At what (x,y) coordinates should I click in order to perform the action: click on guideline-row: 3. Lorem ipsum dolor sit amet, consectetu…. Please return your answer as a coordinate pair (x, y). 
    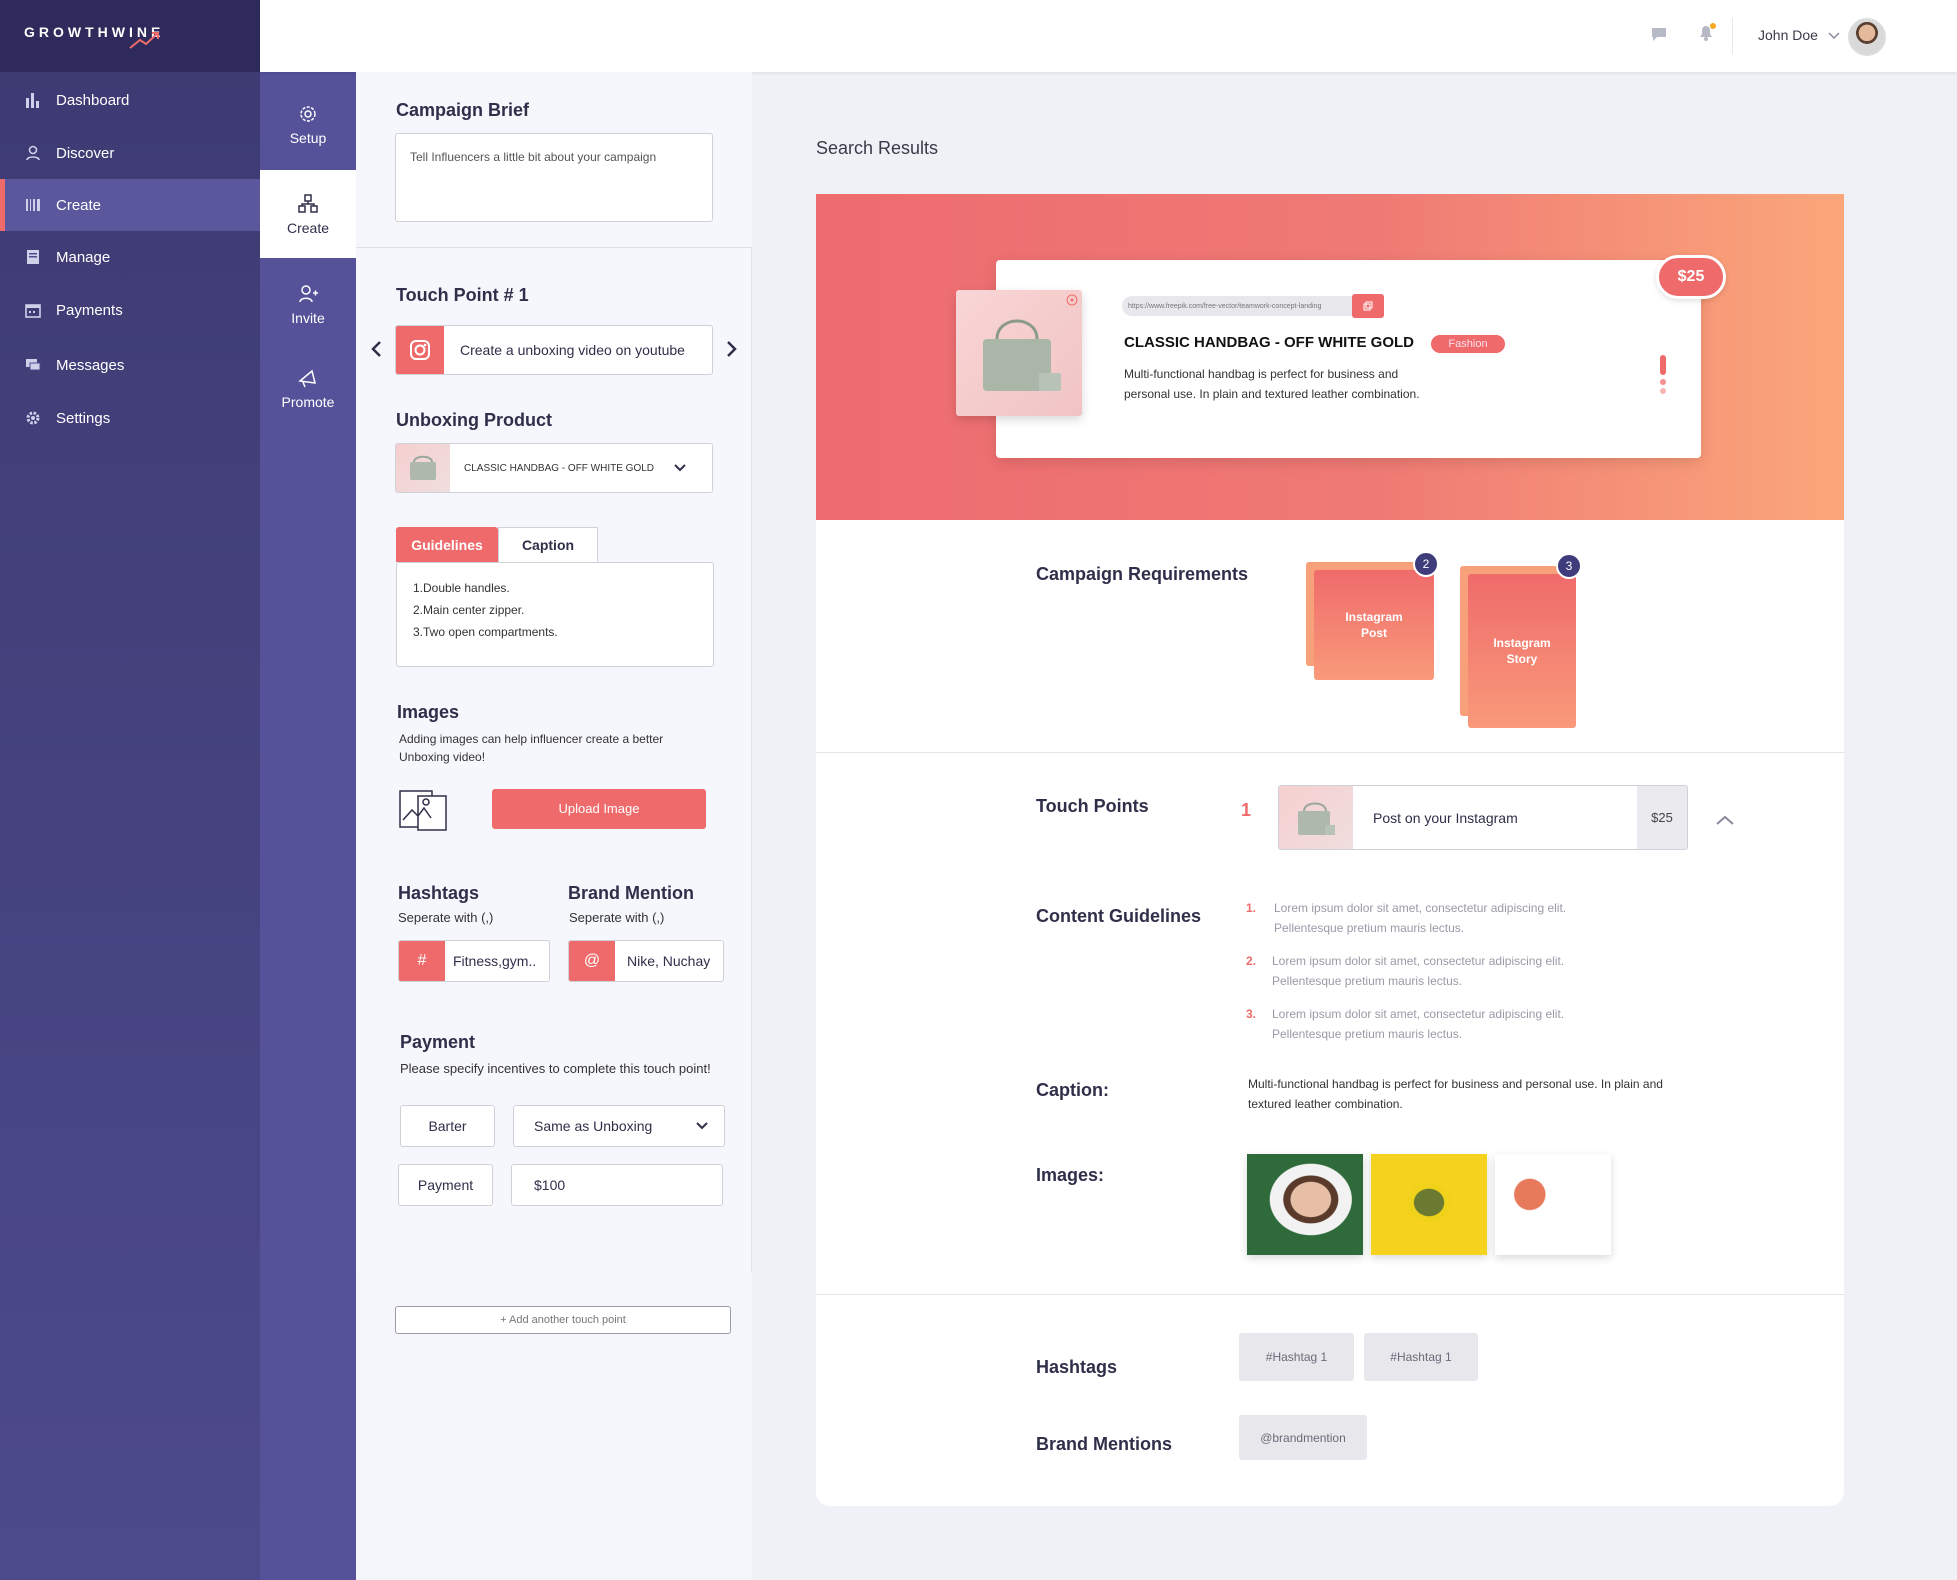
    Looking at the image, I should click on (1406, 1024).